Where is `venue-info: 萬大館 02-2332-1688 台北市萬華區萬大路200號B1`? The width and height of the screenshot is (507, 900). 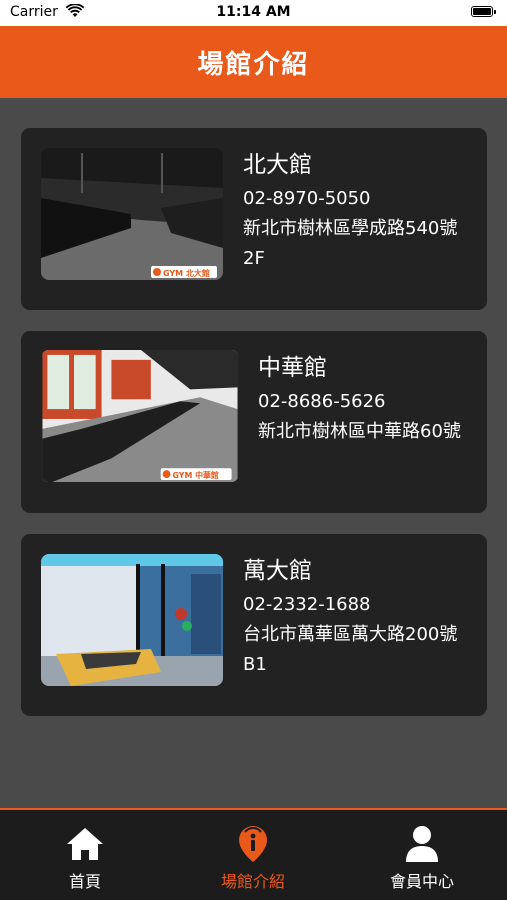 venue-info: 萬大館 02-2332-1688 台北市萬華區萬大路200號B1 is located at coordinates (353, 618).